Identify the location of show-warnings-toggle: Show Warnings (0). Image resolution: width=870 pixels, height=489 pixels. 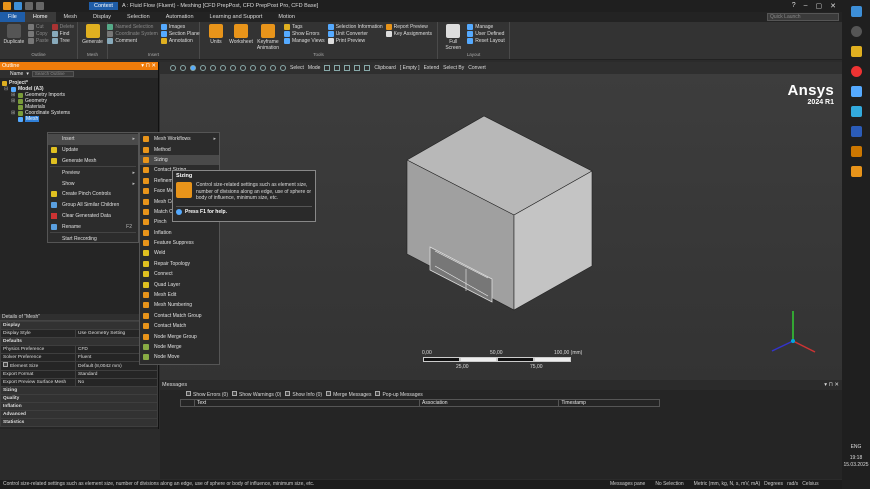
(256, 394).